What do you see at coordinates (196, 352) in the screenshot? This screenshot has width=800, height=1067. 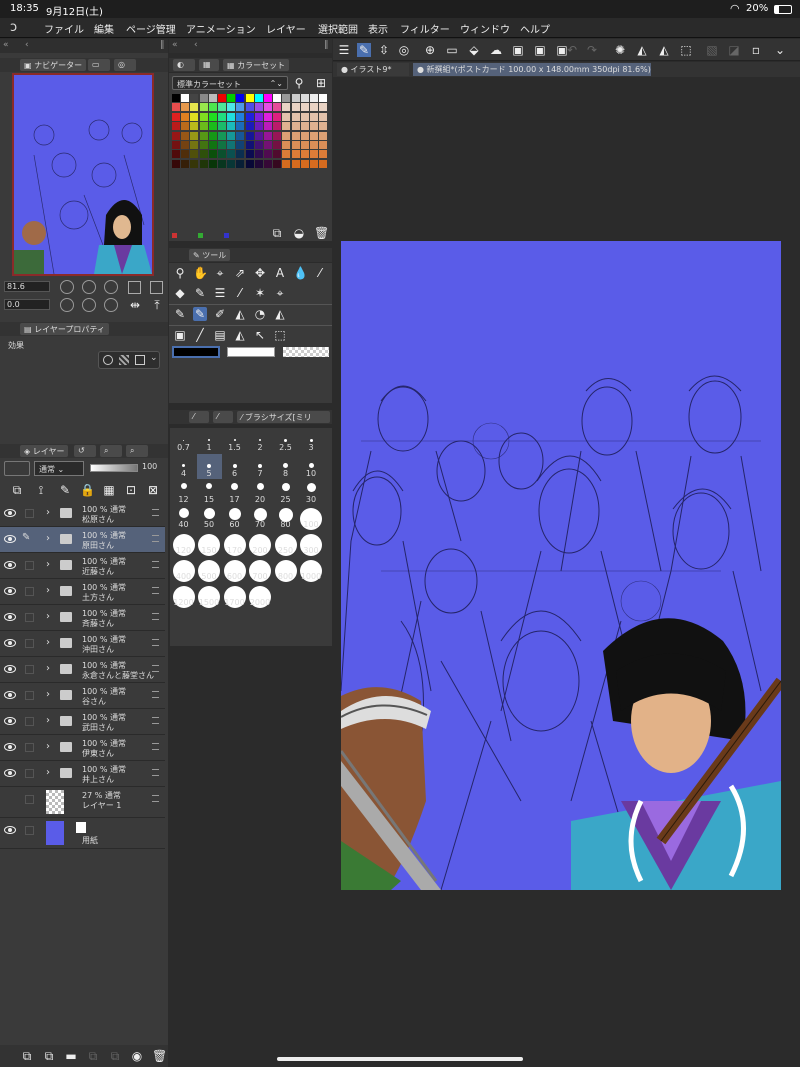 I see `main-color-swatch` at bounding box center [196, 352].